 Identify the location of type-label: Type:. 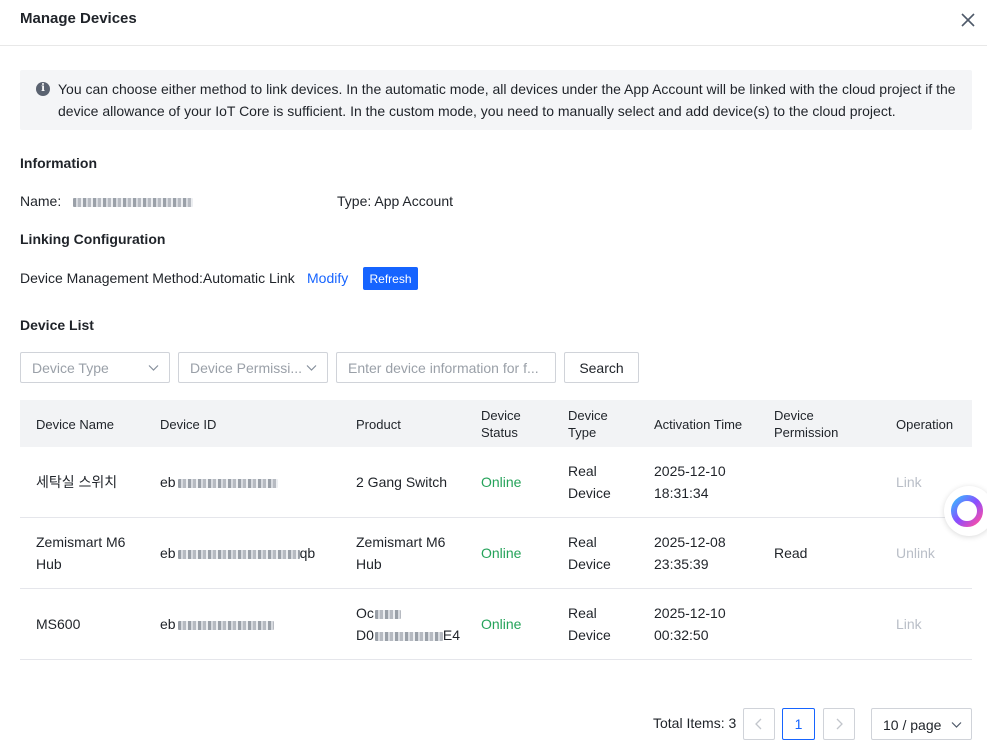
(354, 201).